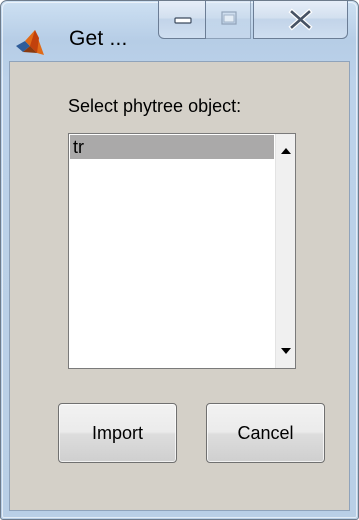 This screenshot has width=359, height=520. I want to click on minimize-button, so click(182, 20).